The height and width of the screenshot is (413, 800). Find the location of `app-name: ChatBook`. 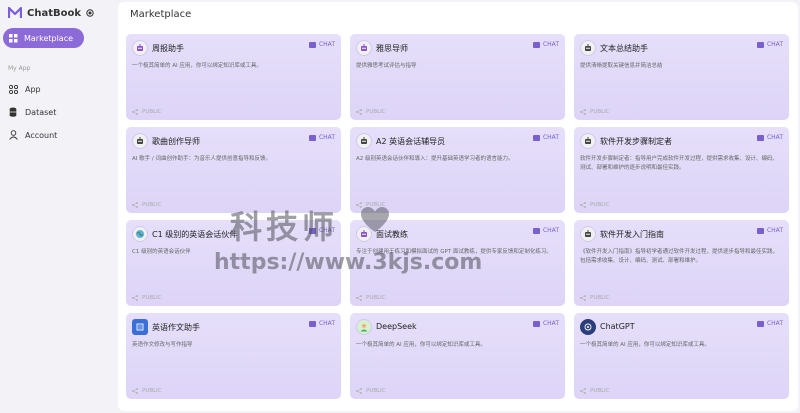

app-name: ChatBook is located at coordinates (54, 13).